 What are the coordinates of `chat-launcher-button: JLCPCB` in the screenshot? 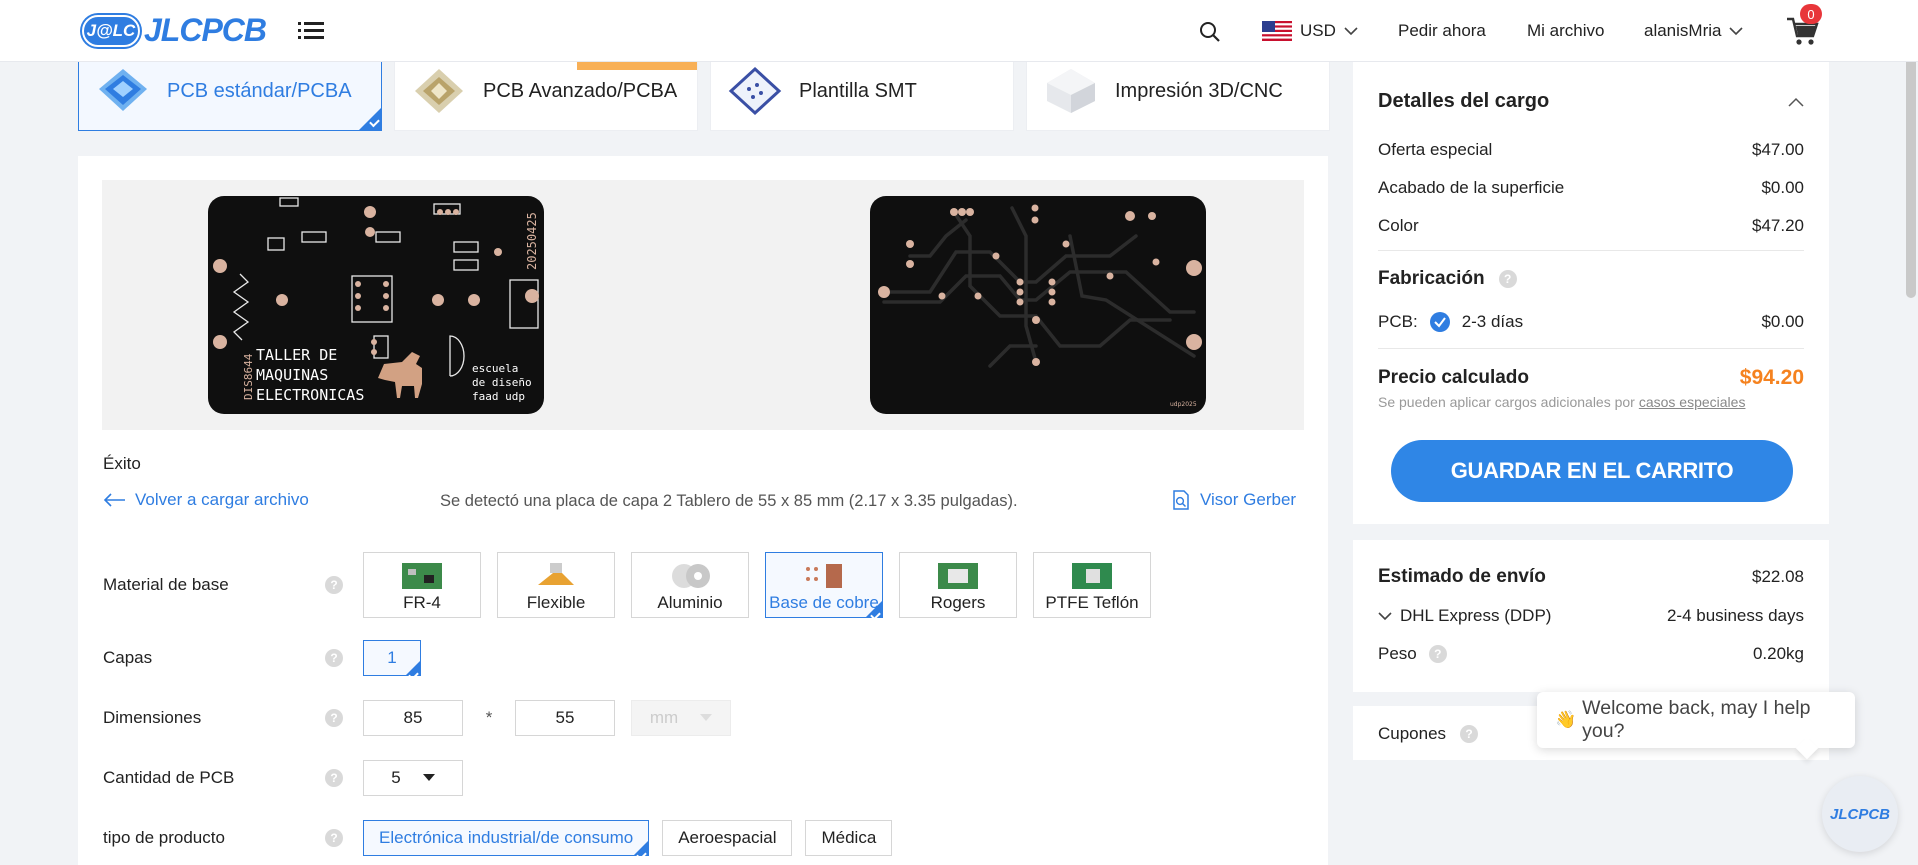 It's located at (1860, 814).